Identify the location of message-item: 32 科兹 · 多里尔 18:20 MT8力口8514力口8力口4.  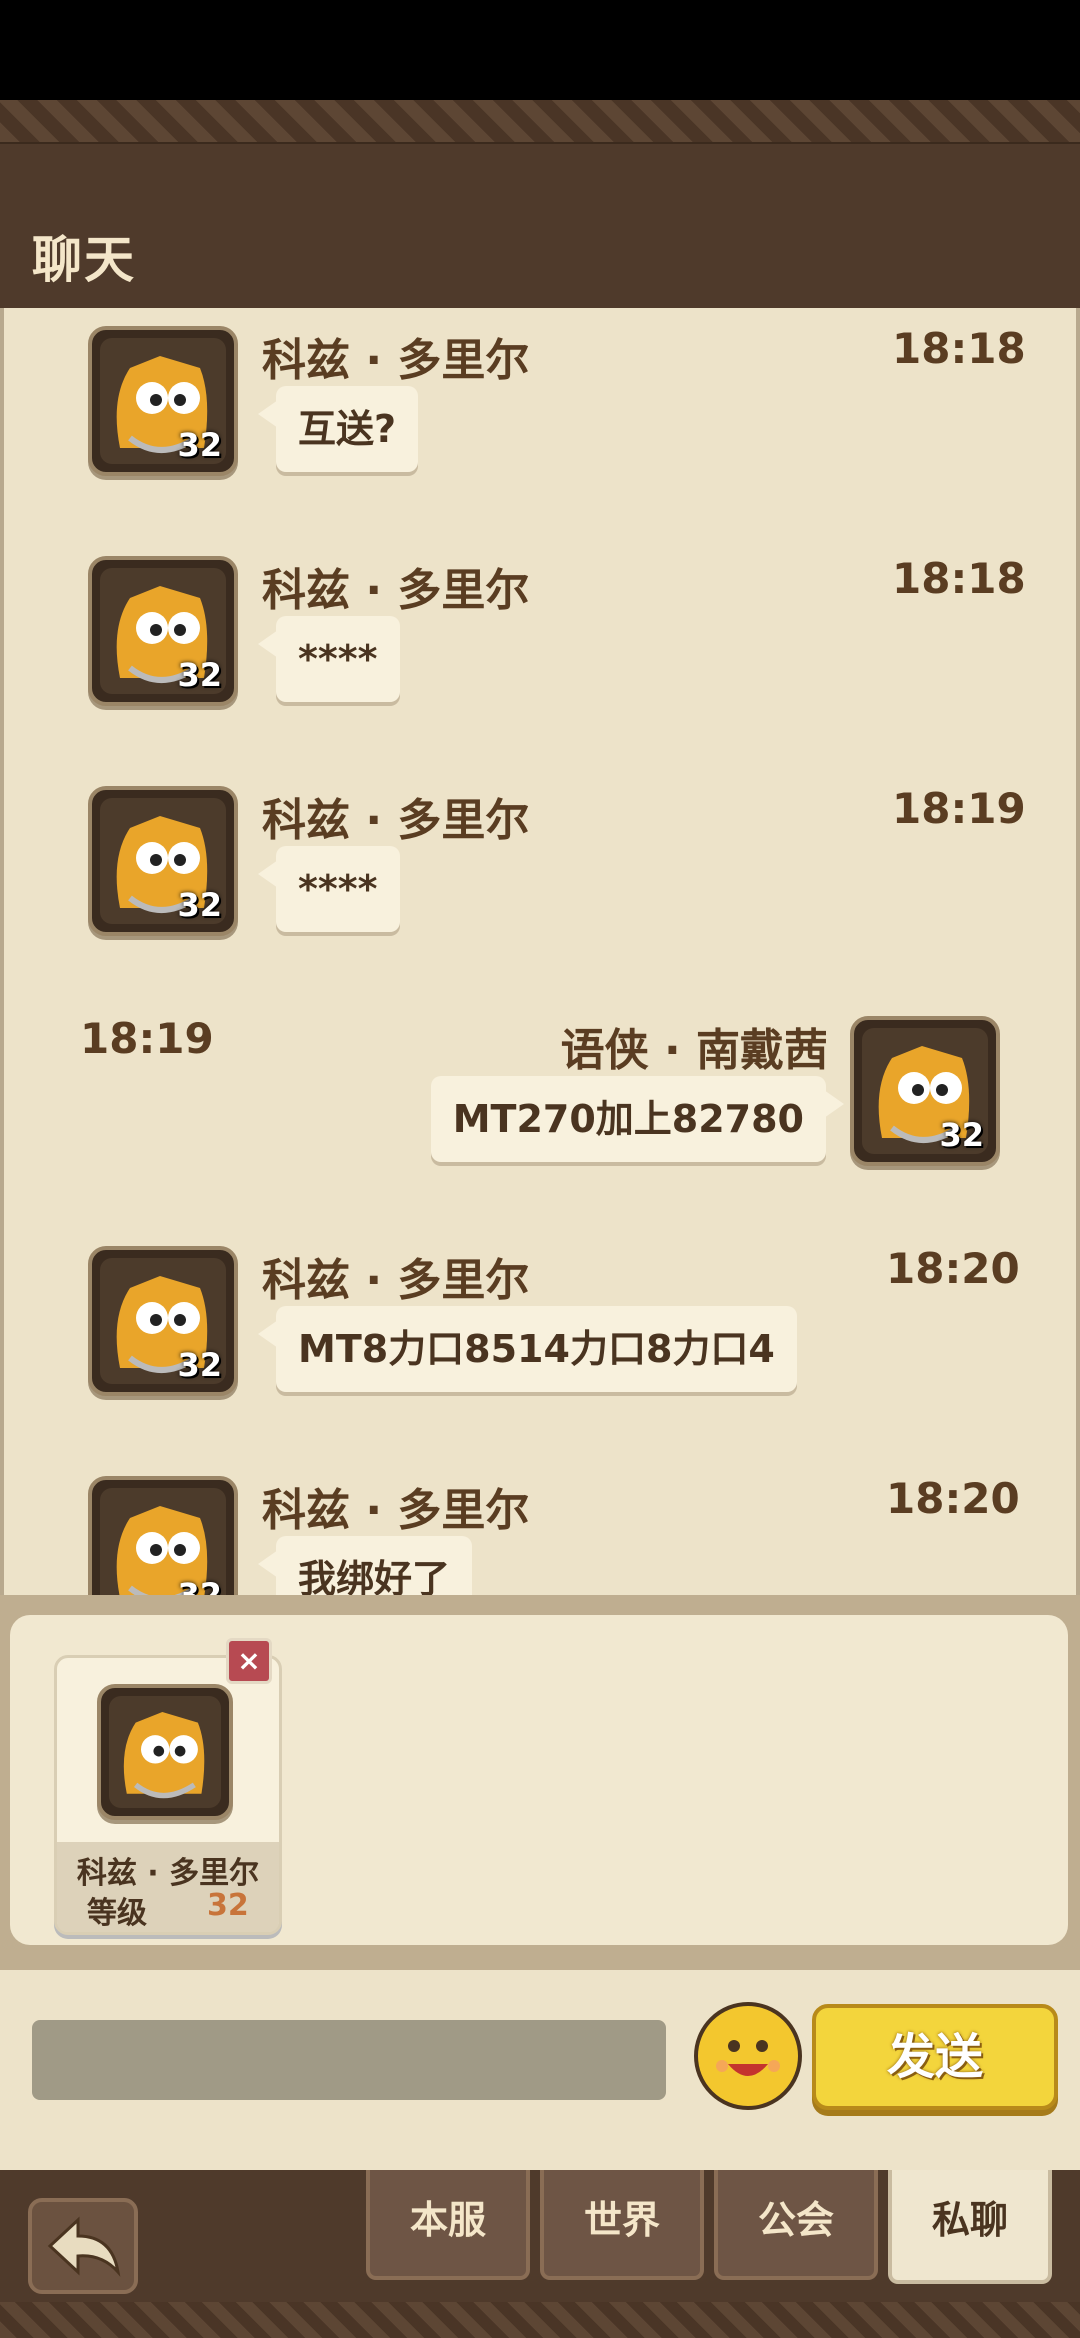
(540, 1330).